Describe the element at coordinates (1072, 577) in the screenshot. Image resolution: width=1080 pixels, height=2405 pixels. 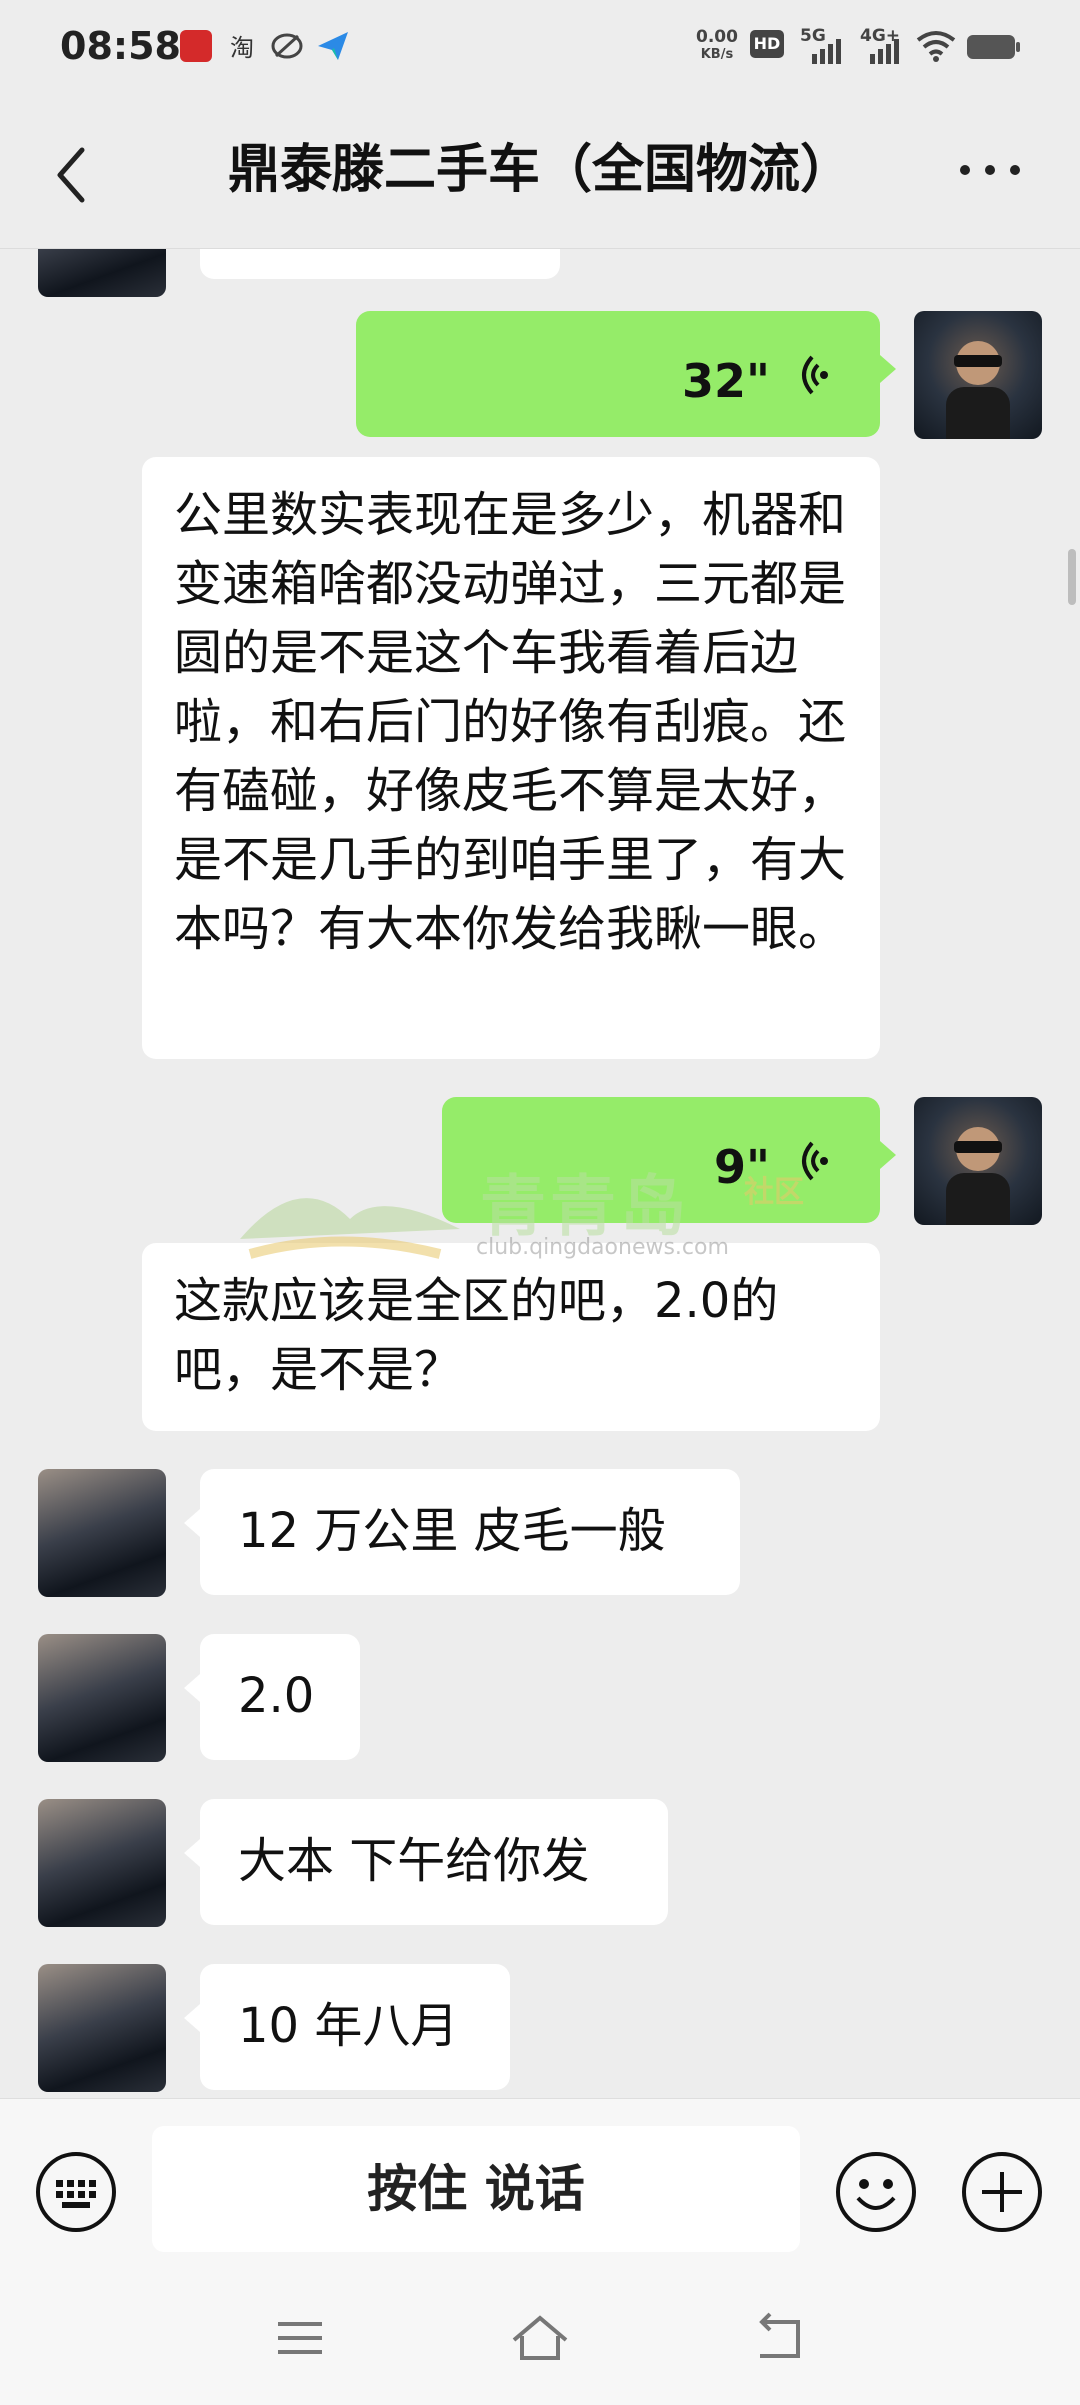
I see `scrollbar-thumb` at that location.